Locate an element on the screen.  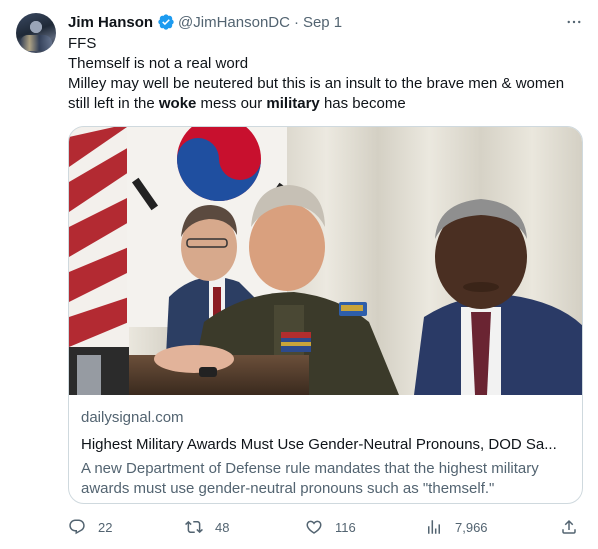
like-count: 116 is located at coordinates (345, 527).